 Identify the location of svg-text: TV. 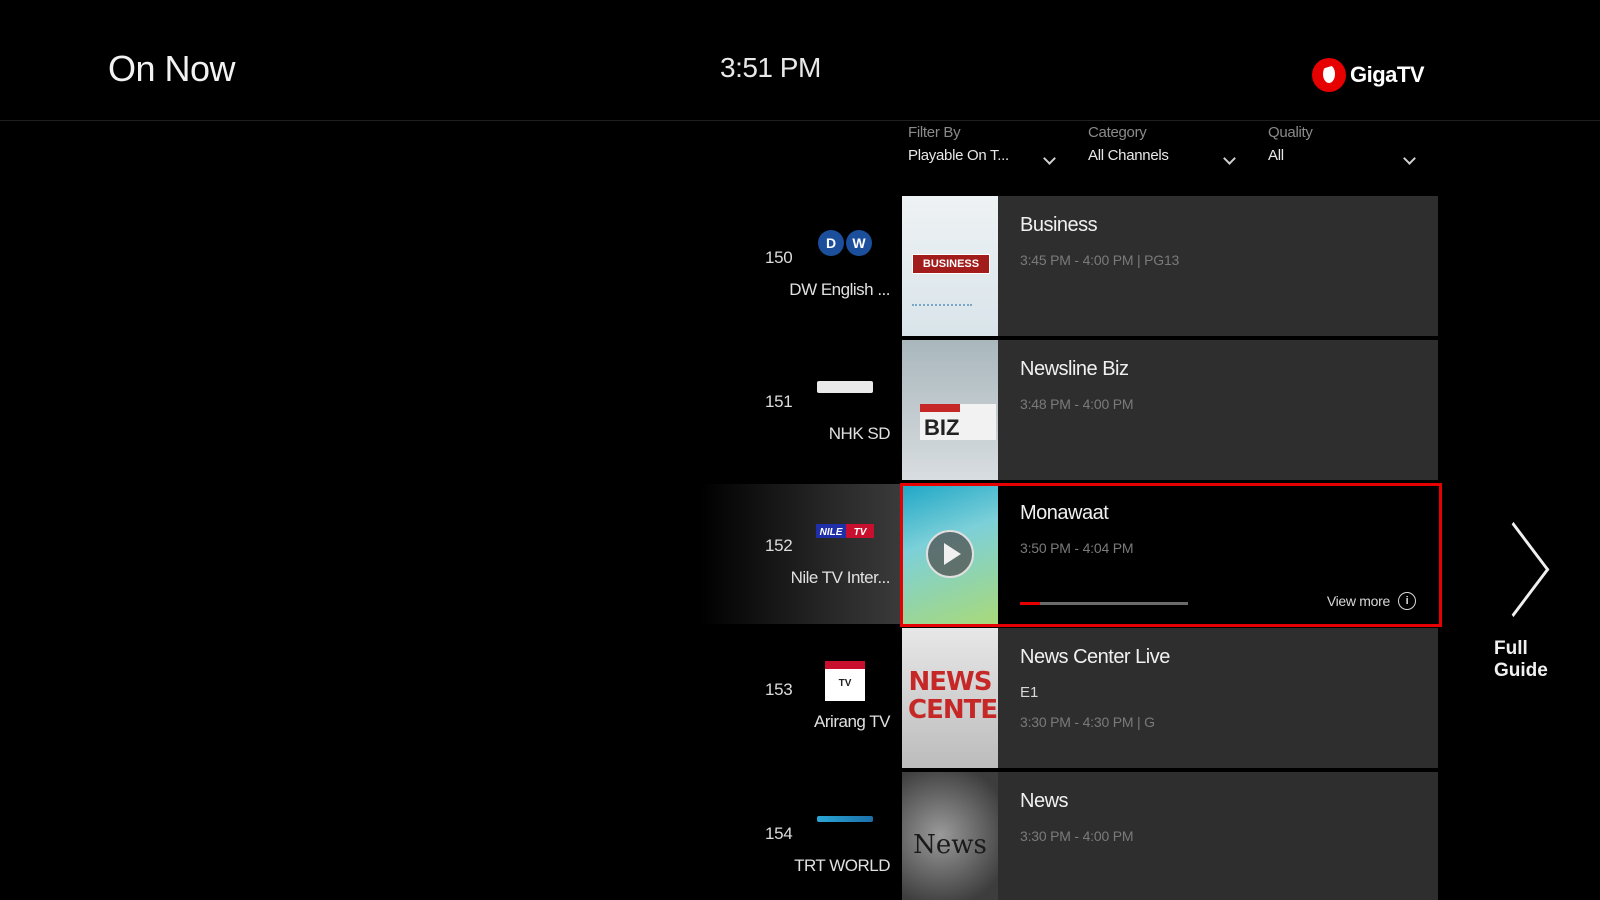
(861, 532).